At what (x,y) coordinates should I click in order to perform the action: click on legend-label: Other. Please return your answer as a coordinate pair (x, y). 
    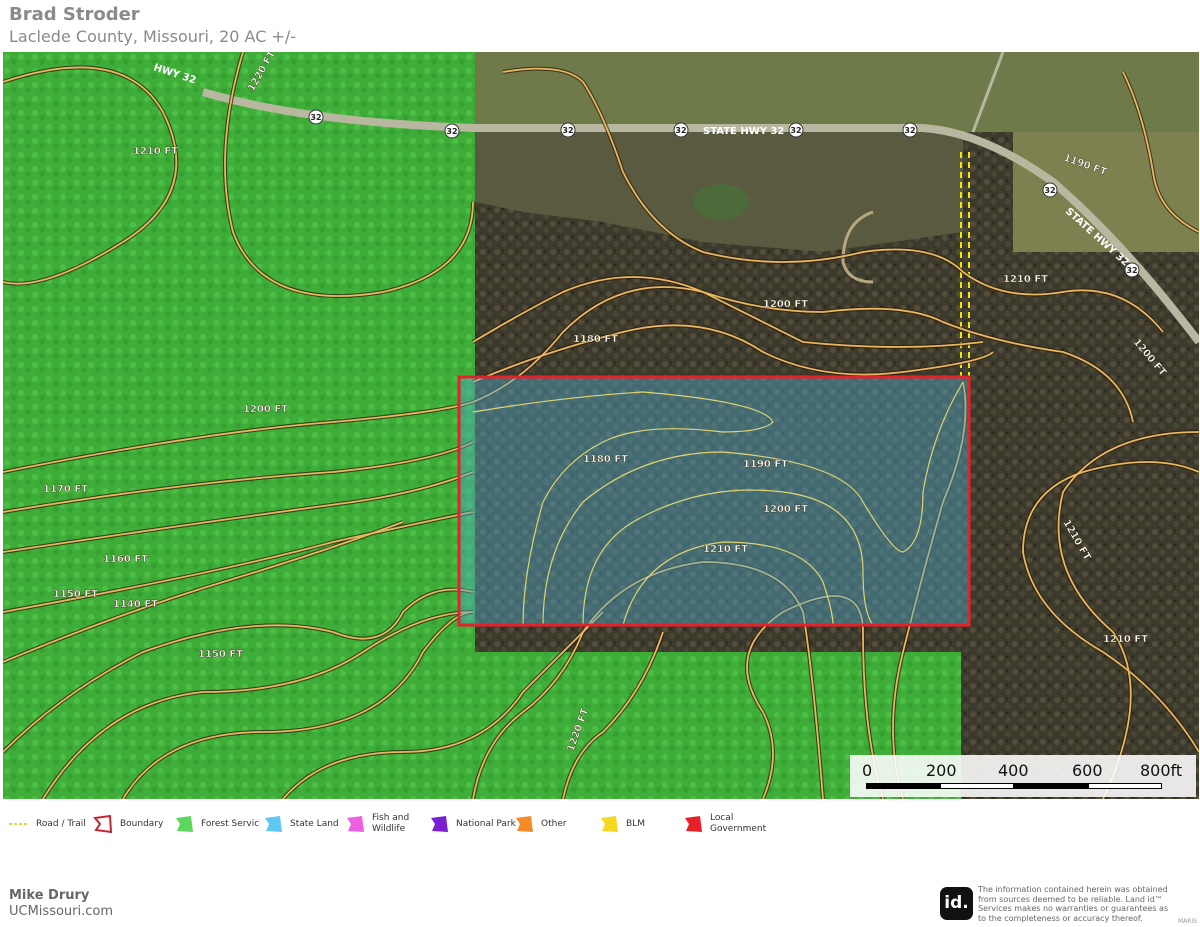
    Looking at the image, I should click on (554, 823).